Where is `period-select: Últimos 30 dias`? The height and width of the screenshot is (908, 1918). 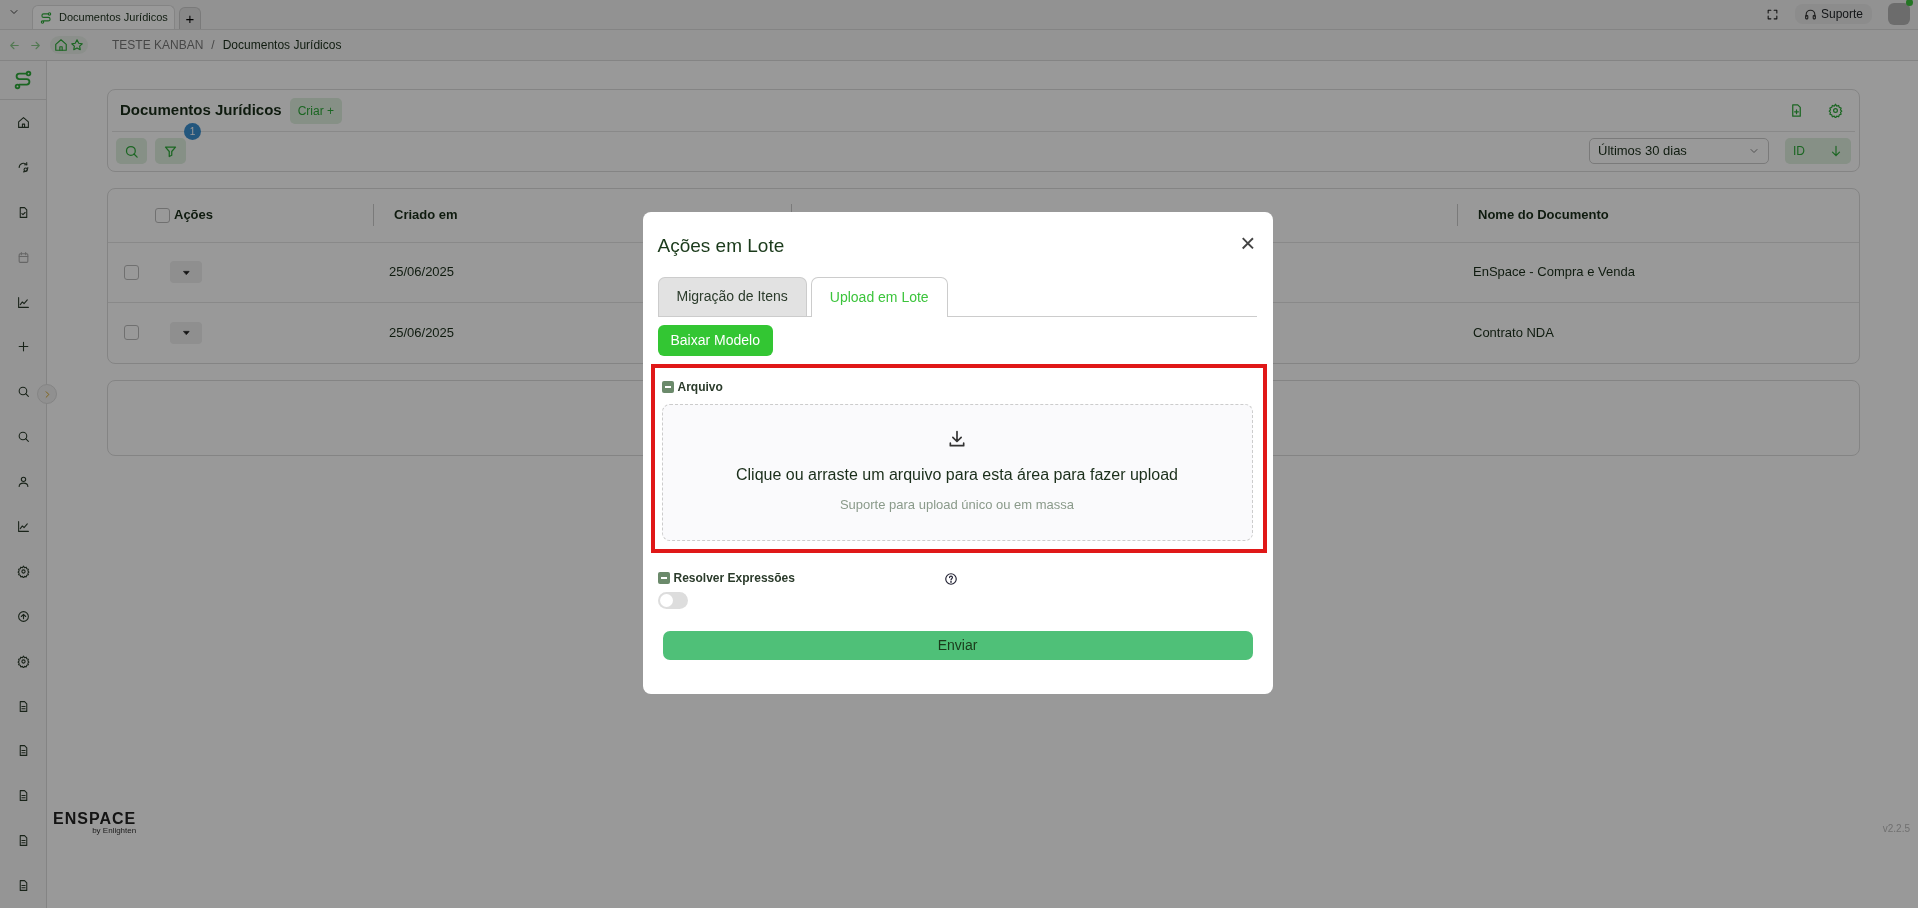 period-select: Últimos 30 dias is located at coordinates (1679, 151).